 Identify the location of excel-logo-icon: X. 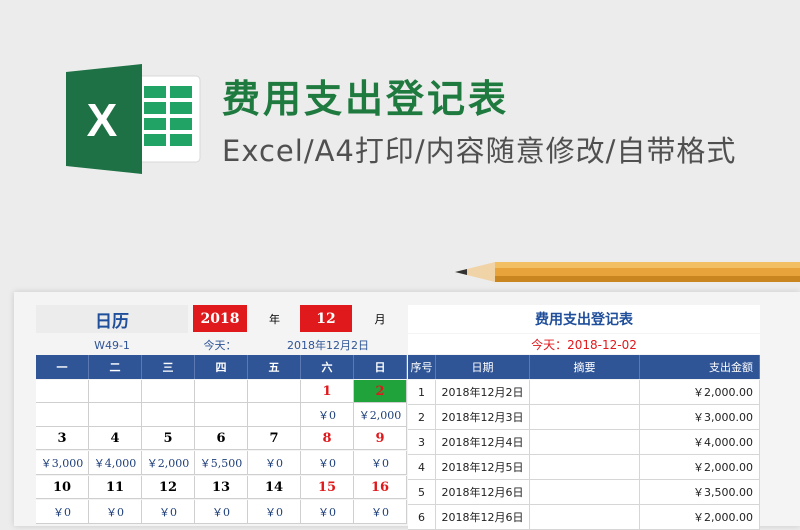
(133, 119).